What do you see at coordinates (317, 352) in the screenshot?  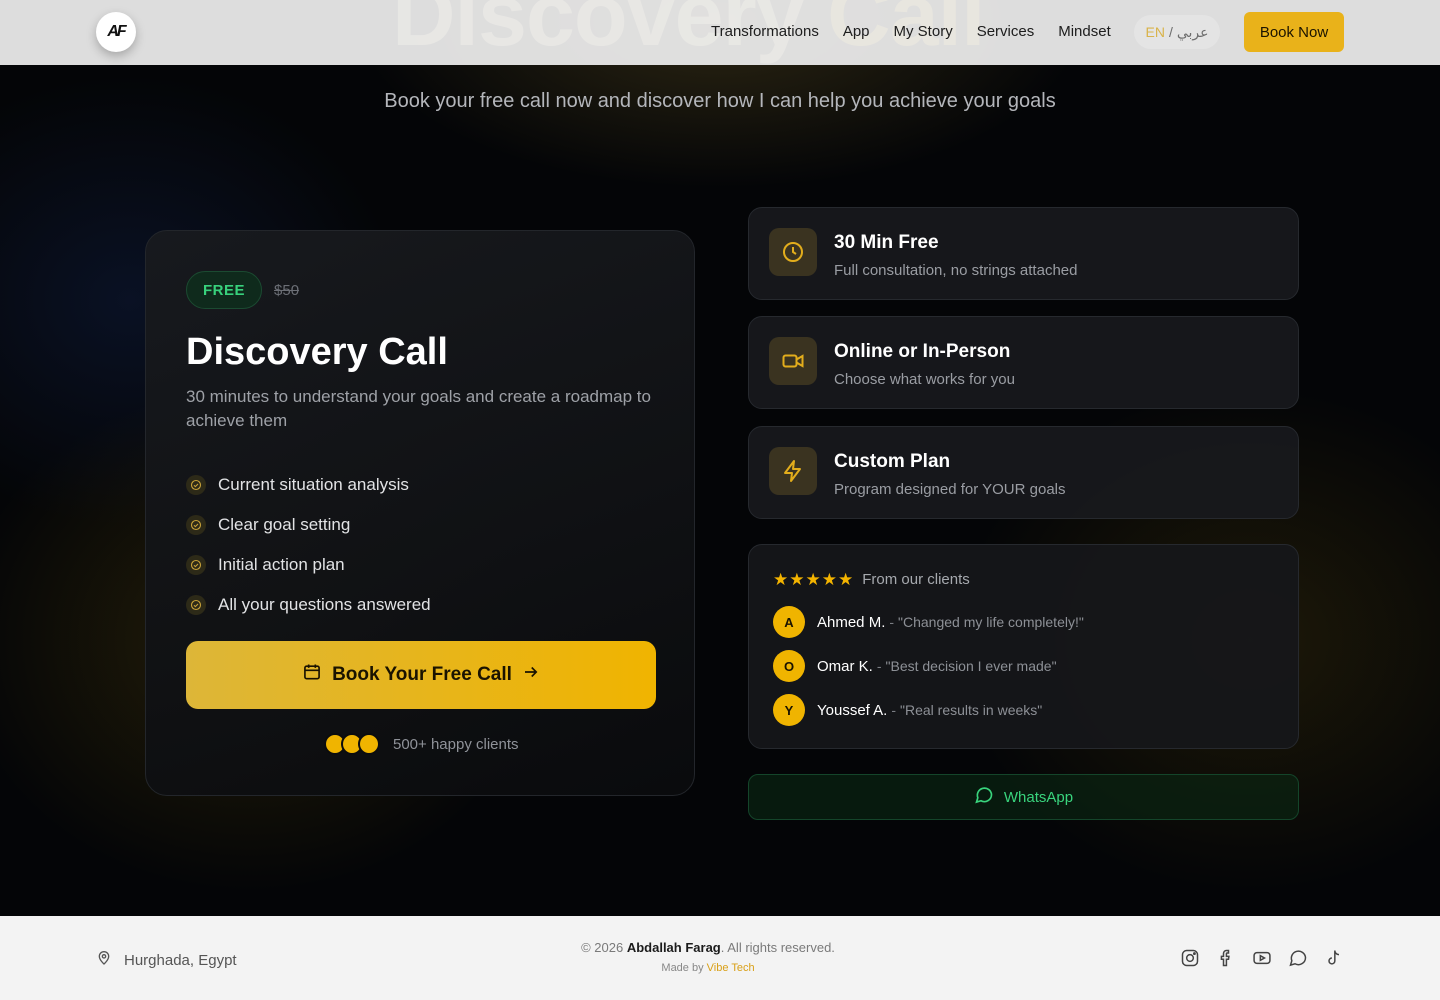 I see `card-title: Discovery Call` at bounding box center [317, 352].